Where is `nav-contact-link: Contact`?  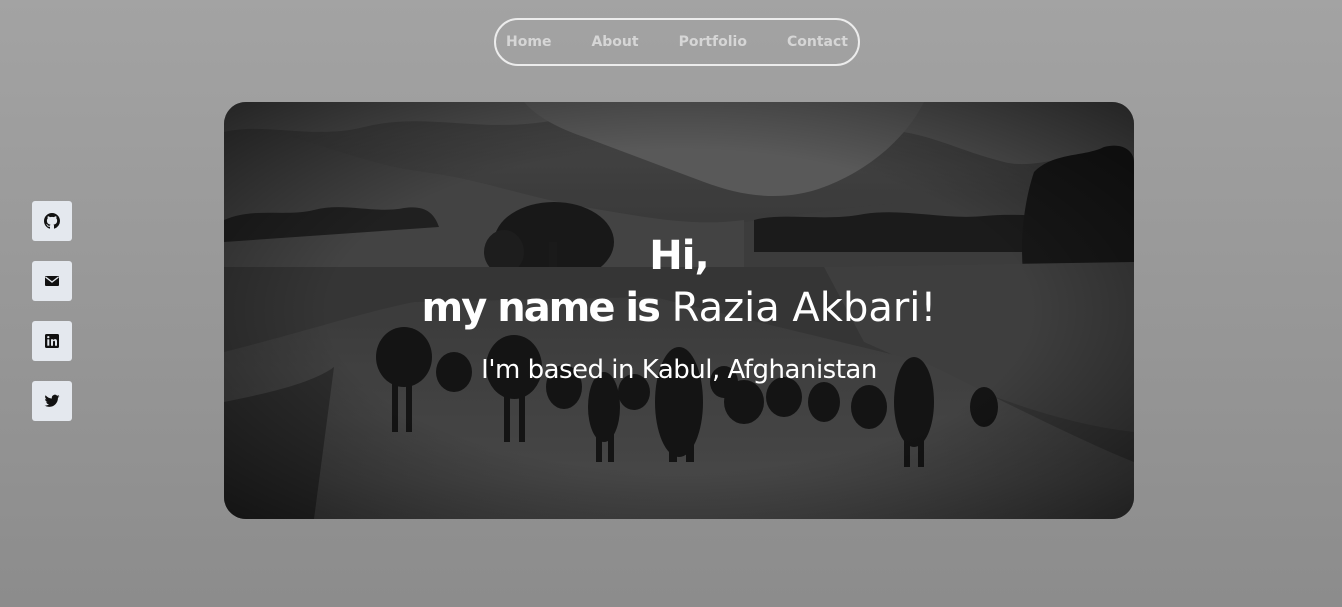 nav-contact-link: Contact is located at coordinates (817, 42).